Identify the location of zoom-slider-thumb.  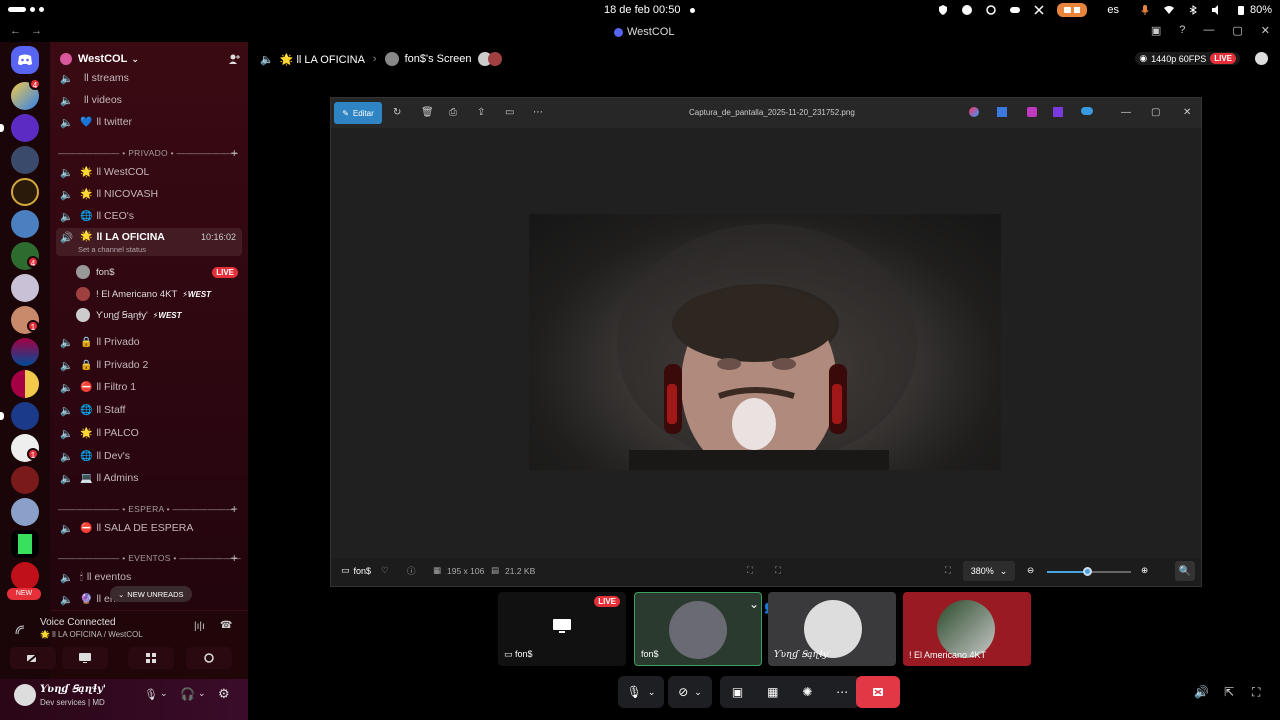
(1088, 571).